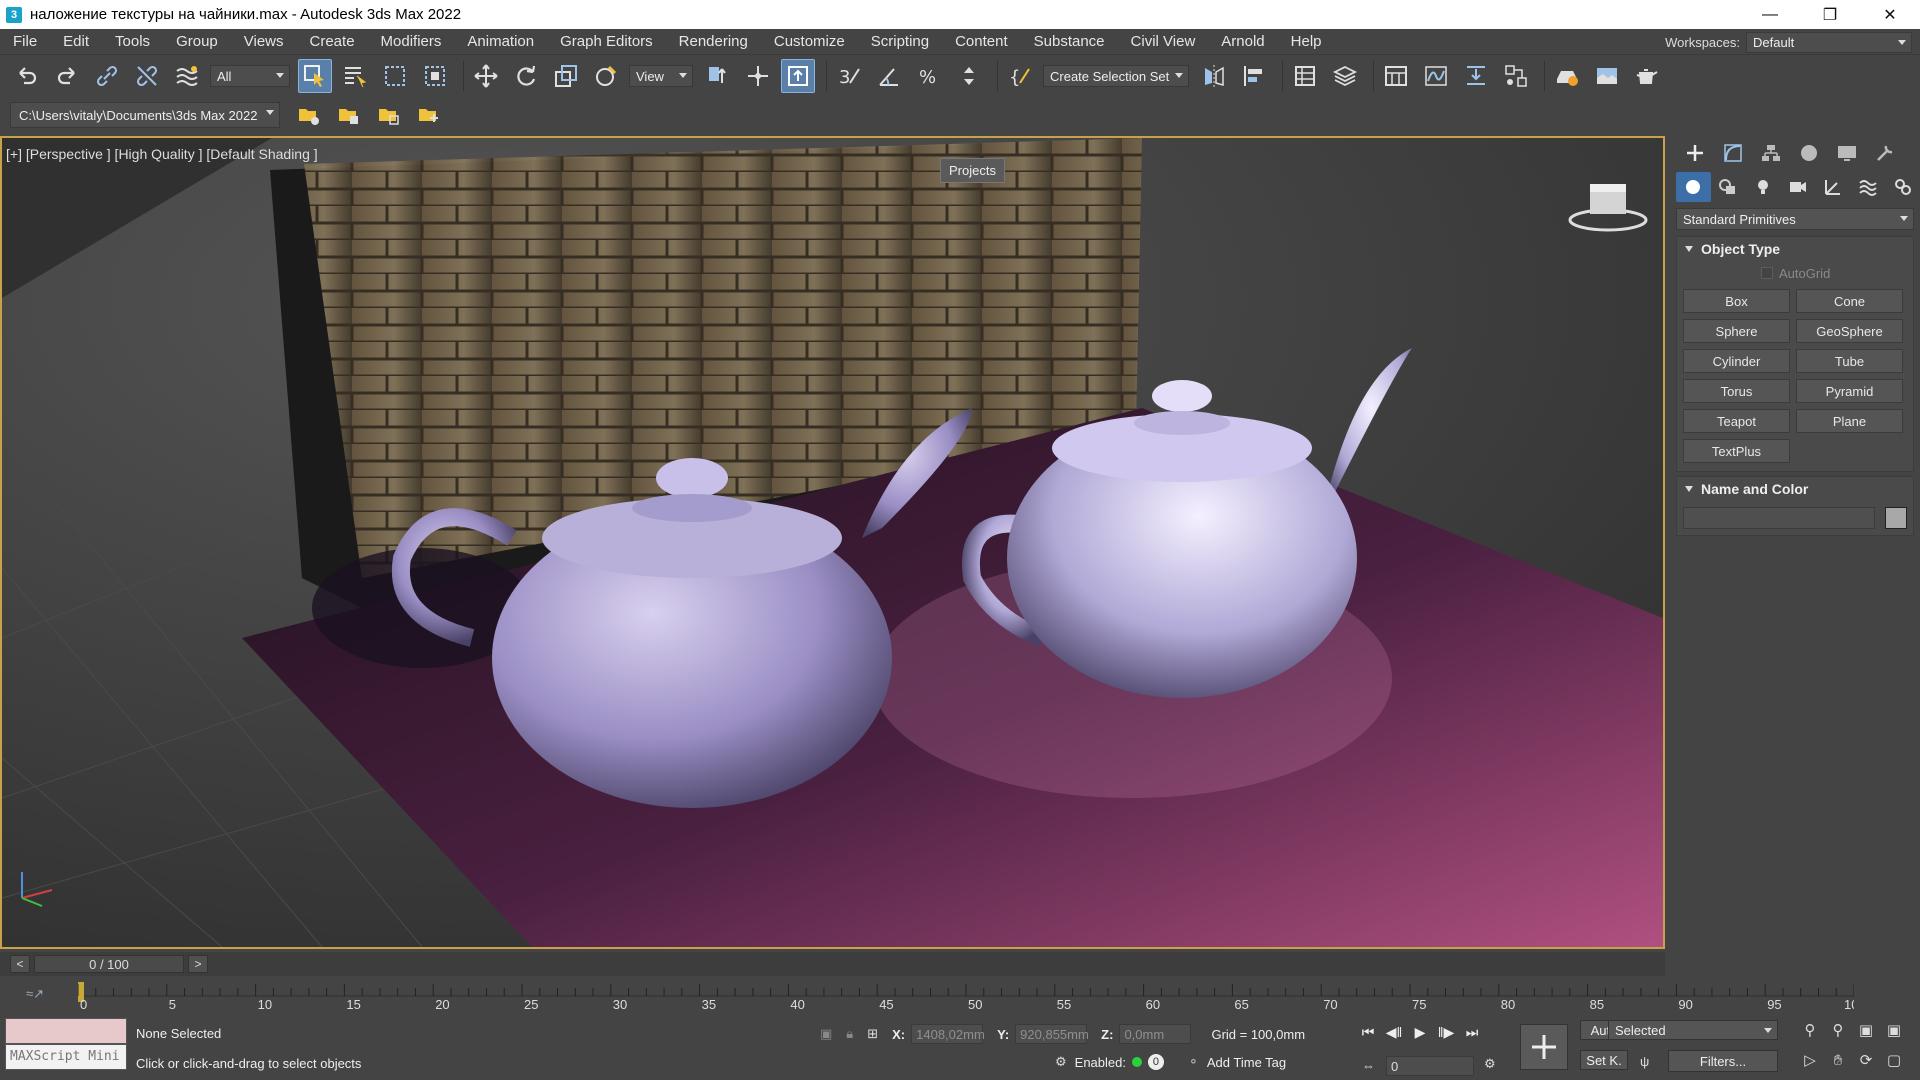 Image resolution: width=1920 pixels, height=1080 pixels. What do you see at coordinates (981, 42) in the screenshot?
I see `menu-content: Content` at bounding box center [981, 42].